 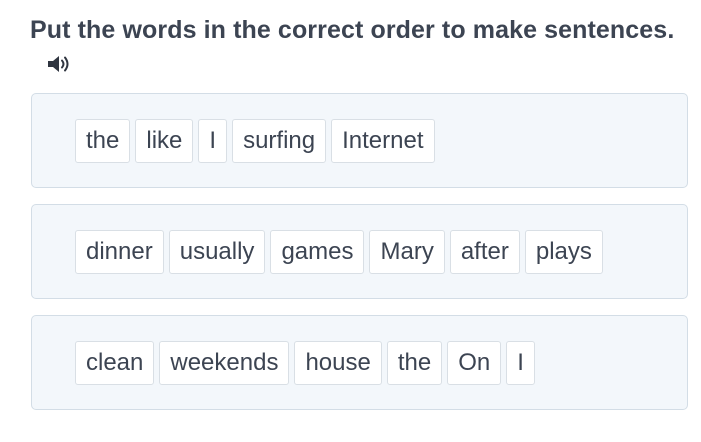 I want to click on word-bank: clean weekends house the On I, so click(x=305, y=363).